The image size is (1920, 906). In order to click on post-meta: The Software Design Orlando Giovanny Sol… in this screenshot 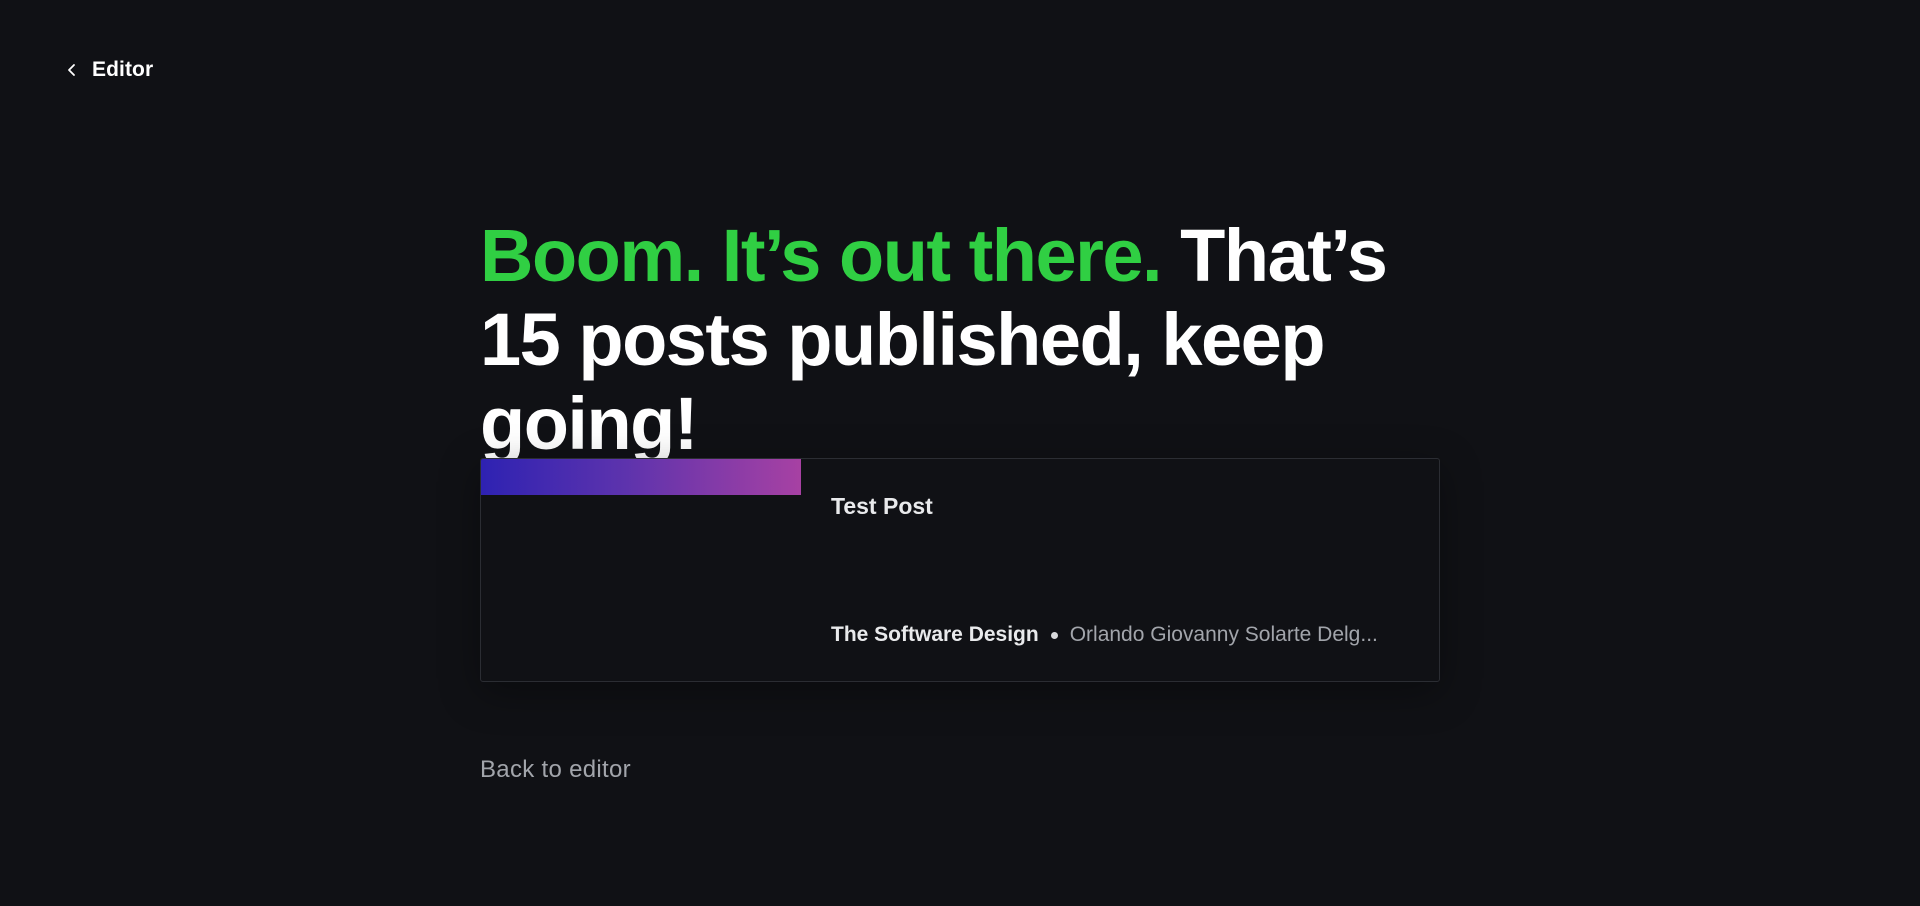, I will do `click(1104, 635)`.